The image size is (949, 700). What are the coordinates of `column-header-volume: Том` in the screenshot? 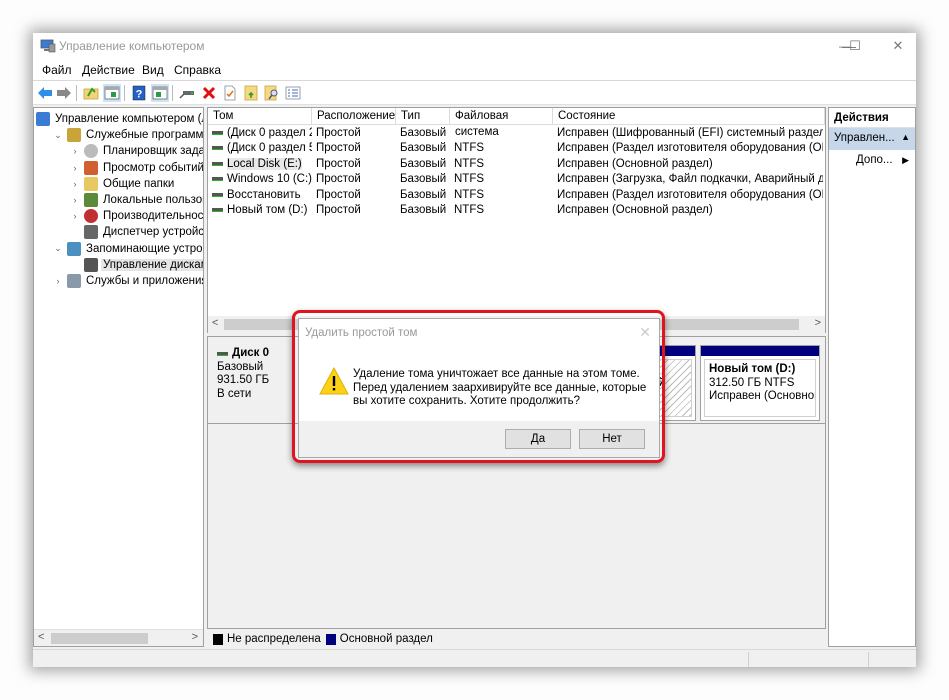 It's located at (260, 116).